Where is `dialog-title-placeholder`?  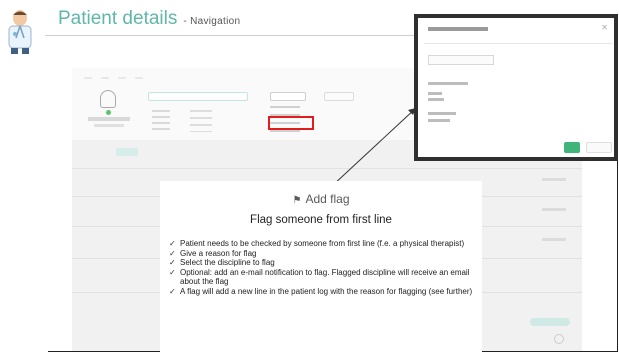
dialog-title-placeholder is located at coordinates (458, 29).